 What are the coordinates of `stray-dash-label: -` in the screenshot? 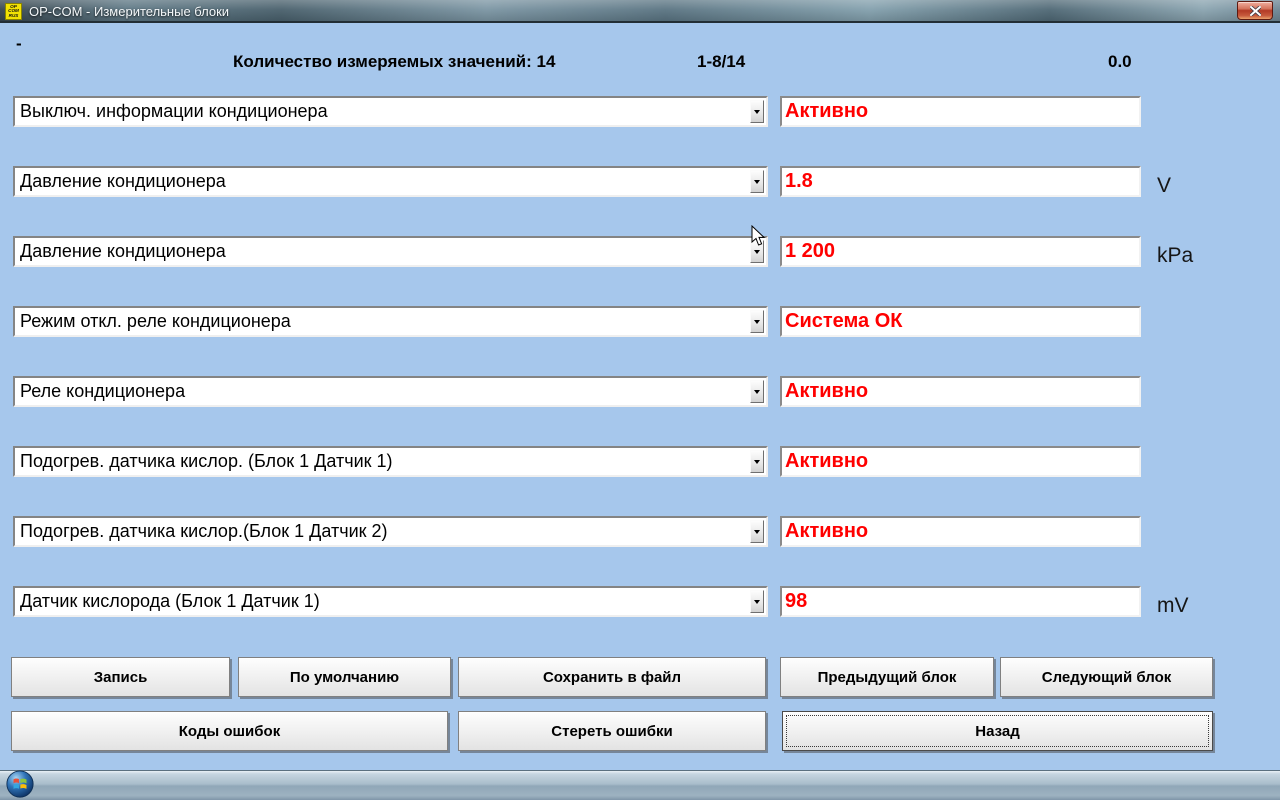 It's located at (19, 43).